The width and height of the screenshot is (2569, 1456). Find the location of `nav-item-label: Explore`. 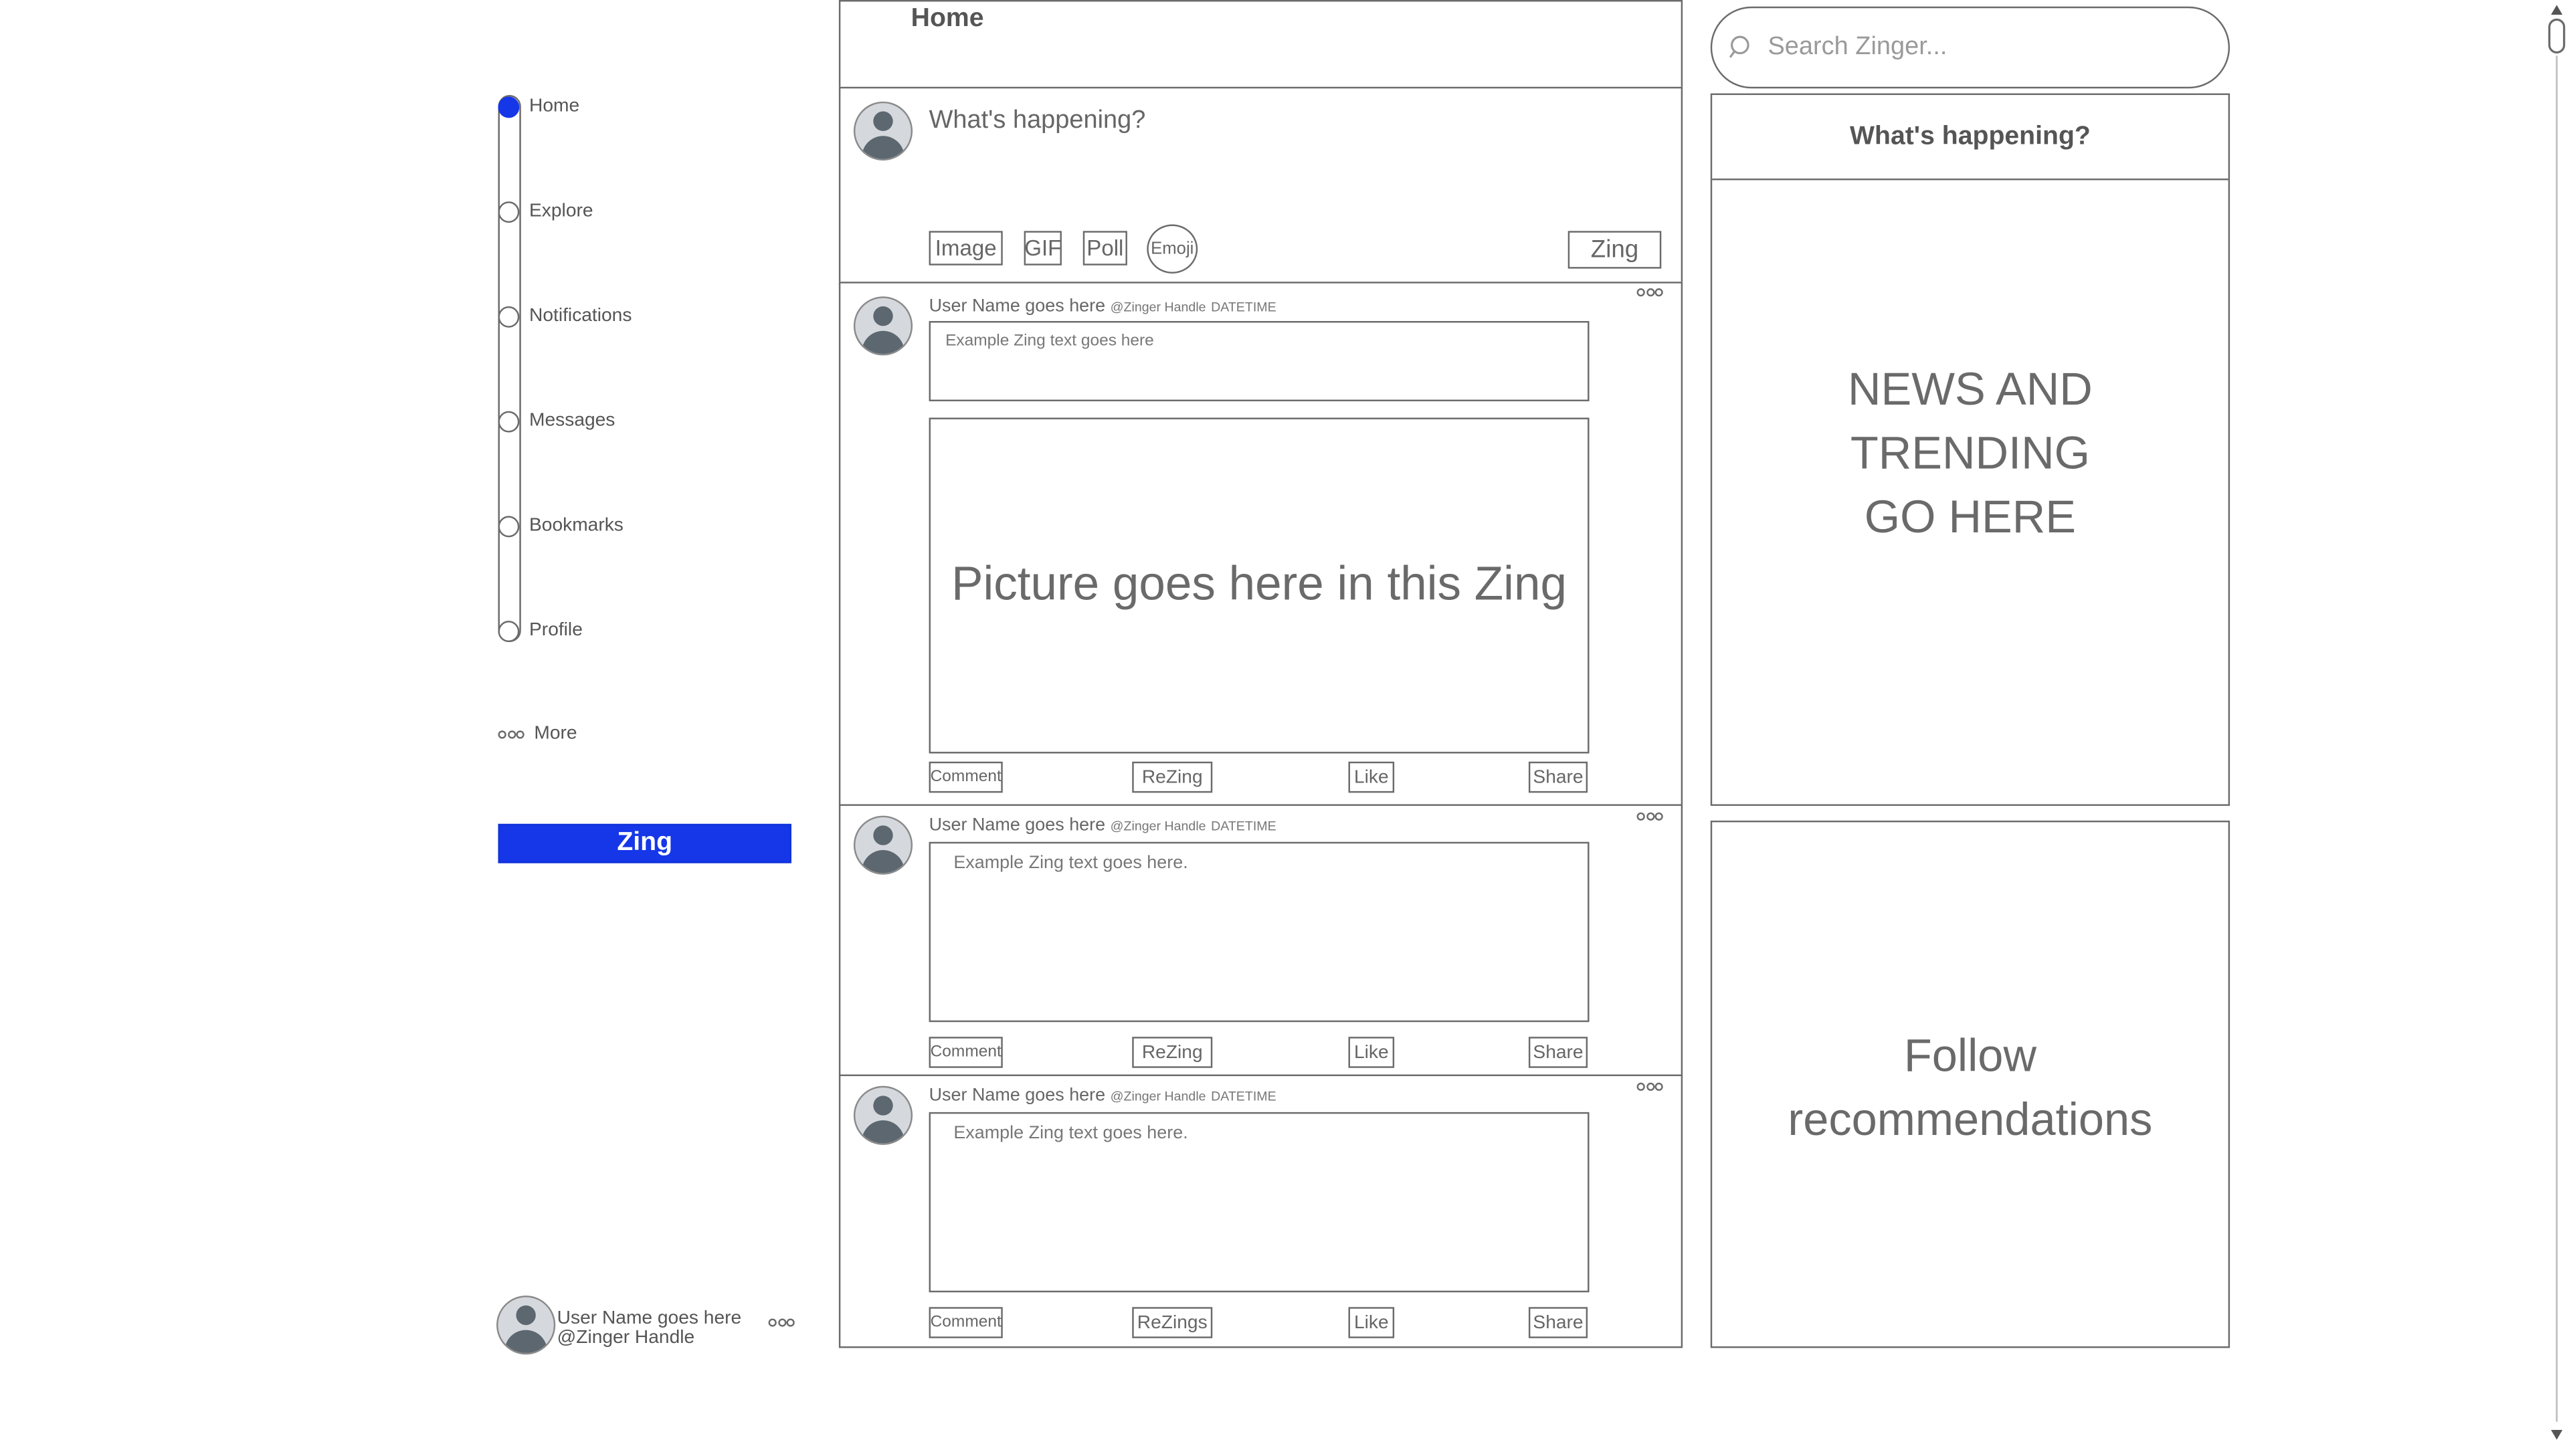

nav-item-label: Explore is located at coordinates (561, 211).